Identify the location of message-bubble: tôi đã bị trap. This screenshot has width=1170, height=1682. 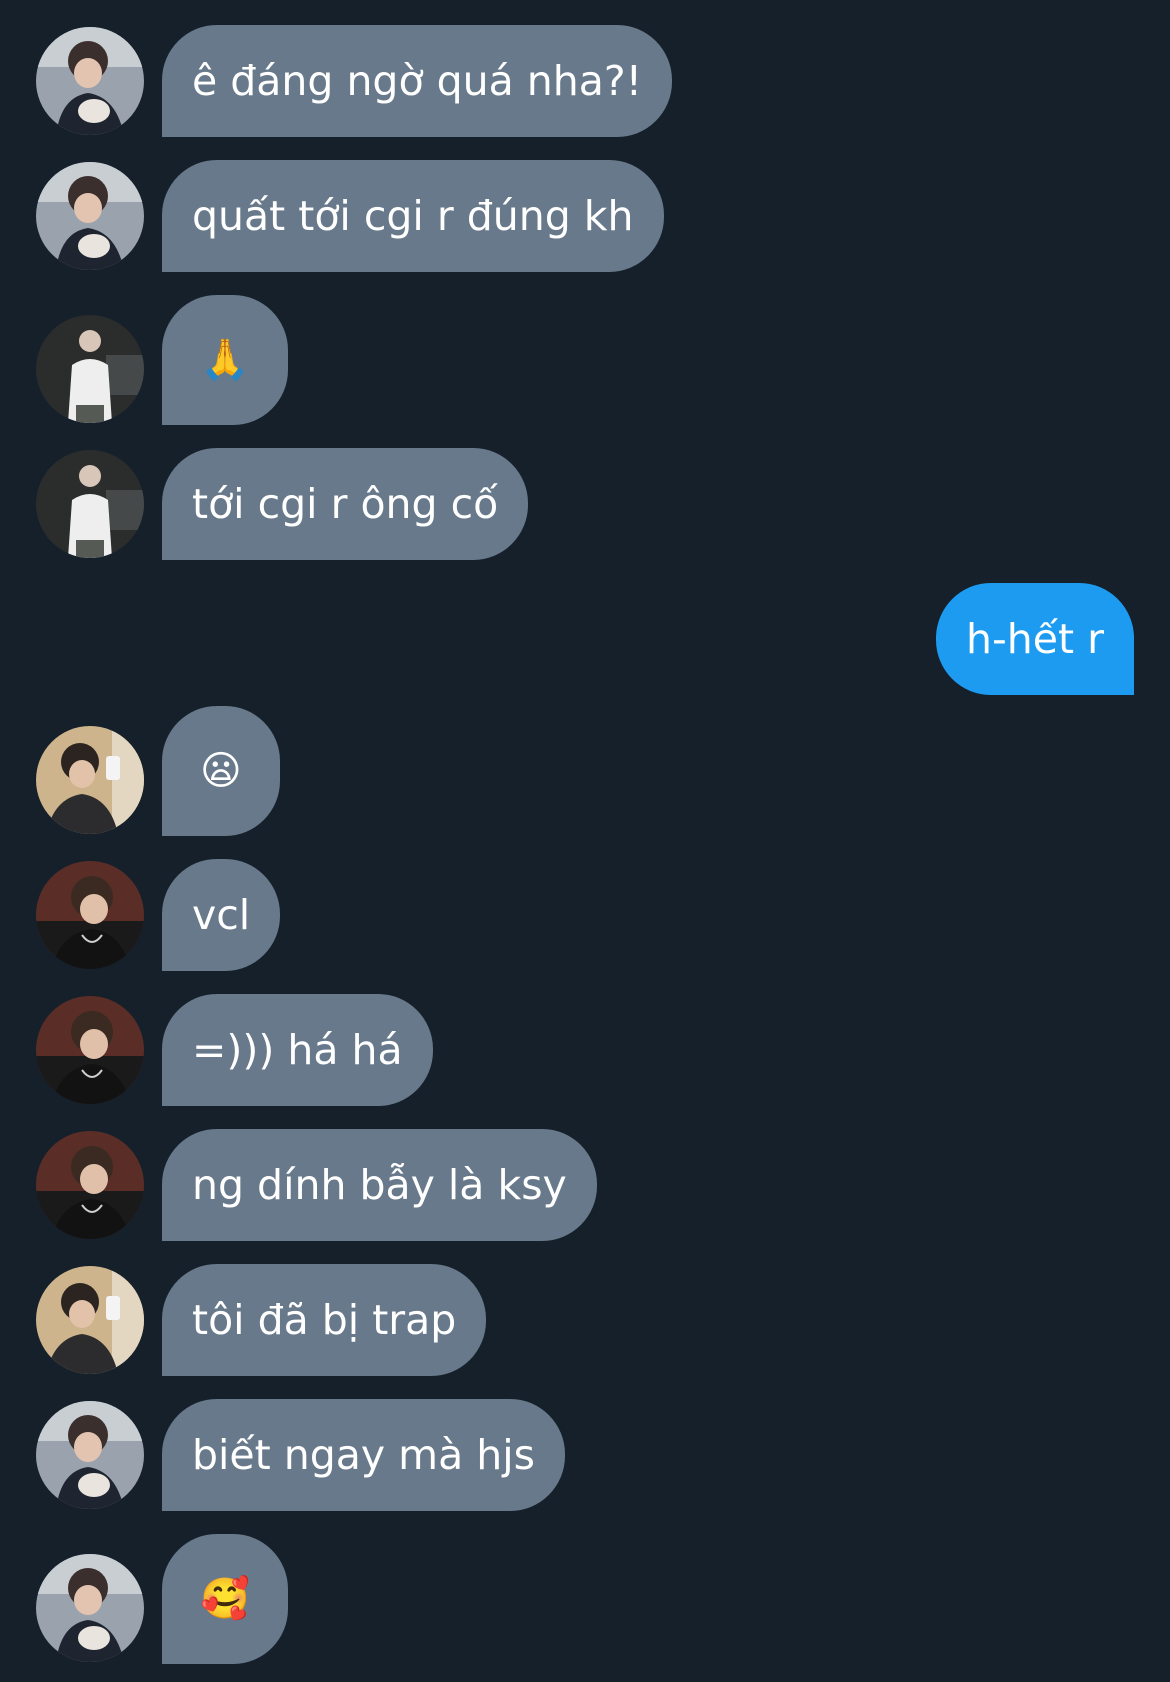
(324, 1320).